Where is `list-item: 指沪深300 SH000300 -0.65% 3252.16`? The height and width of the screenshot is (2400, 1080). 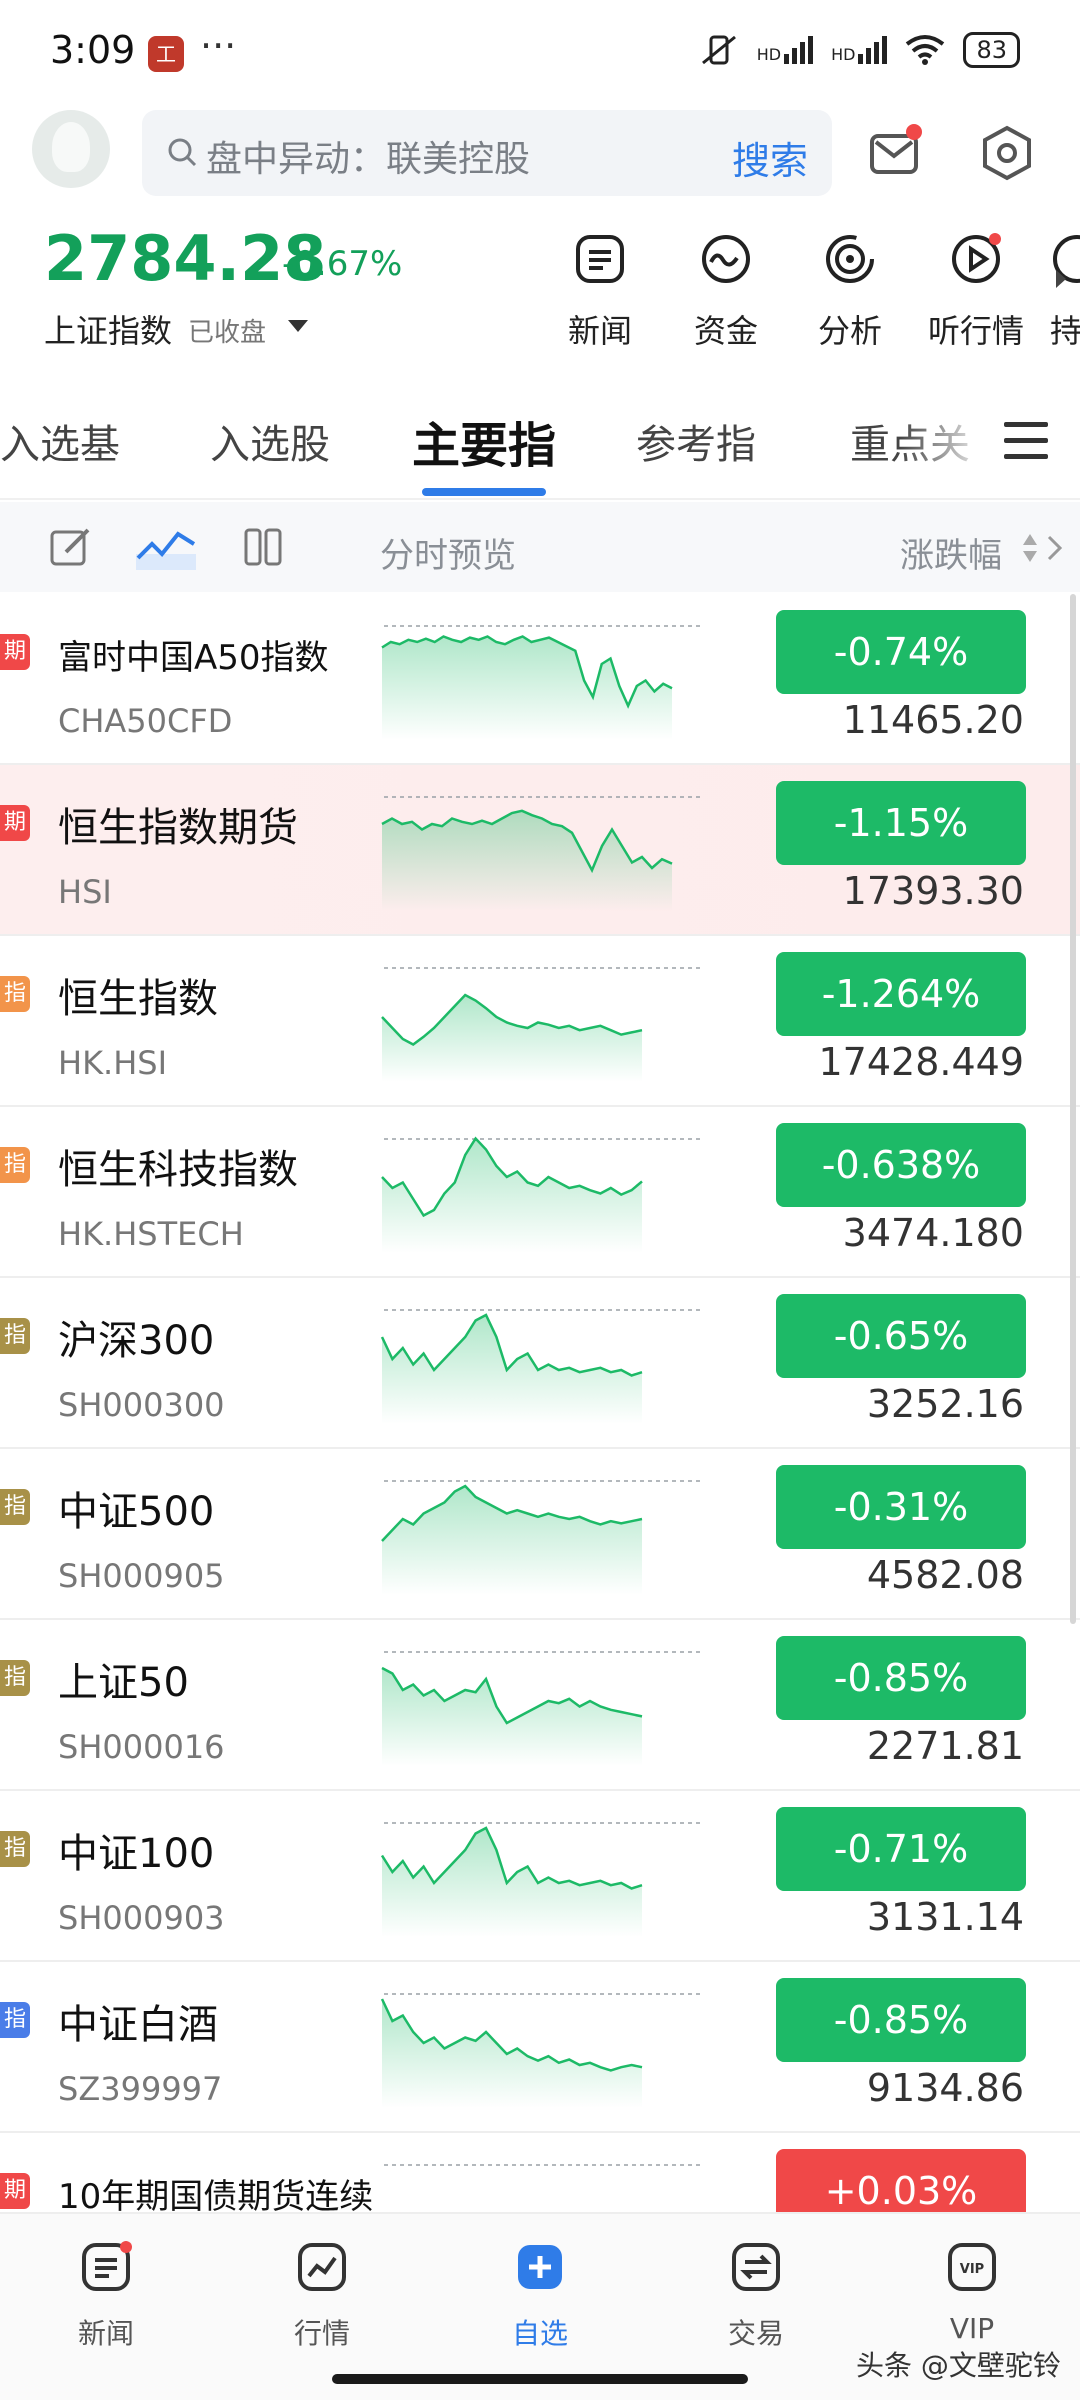 list-item: 指沪深300 SH000300 -0.65% 3252.16 is located at coordinates (540, 1363).